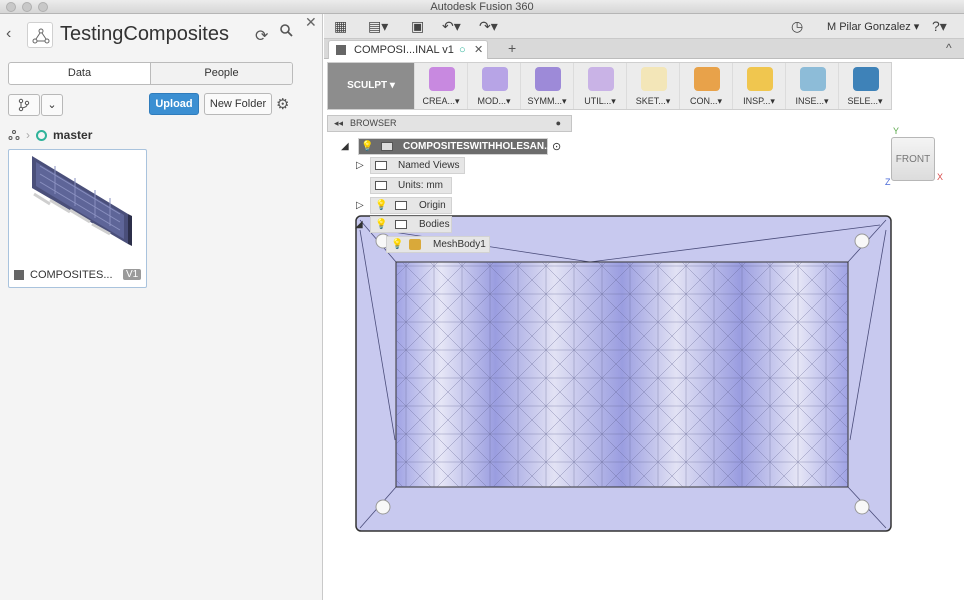 The height and width of the screenshot is (600, 964). What do you see at coordinates (261, 36) in the screenshot?
I see `refresh-icon: ⟳` at bounding box center [261, 36].